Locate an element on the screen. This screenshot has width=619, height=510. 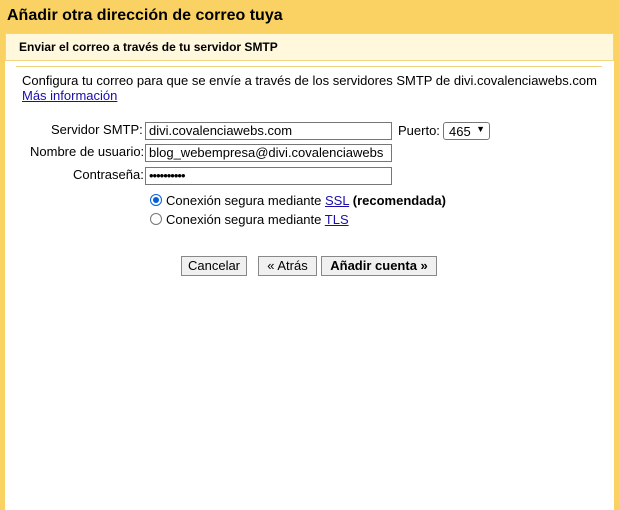
tls-option-label: Conexión segura mediante TLS is located at coordinates (257, 219).